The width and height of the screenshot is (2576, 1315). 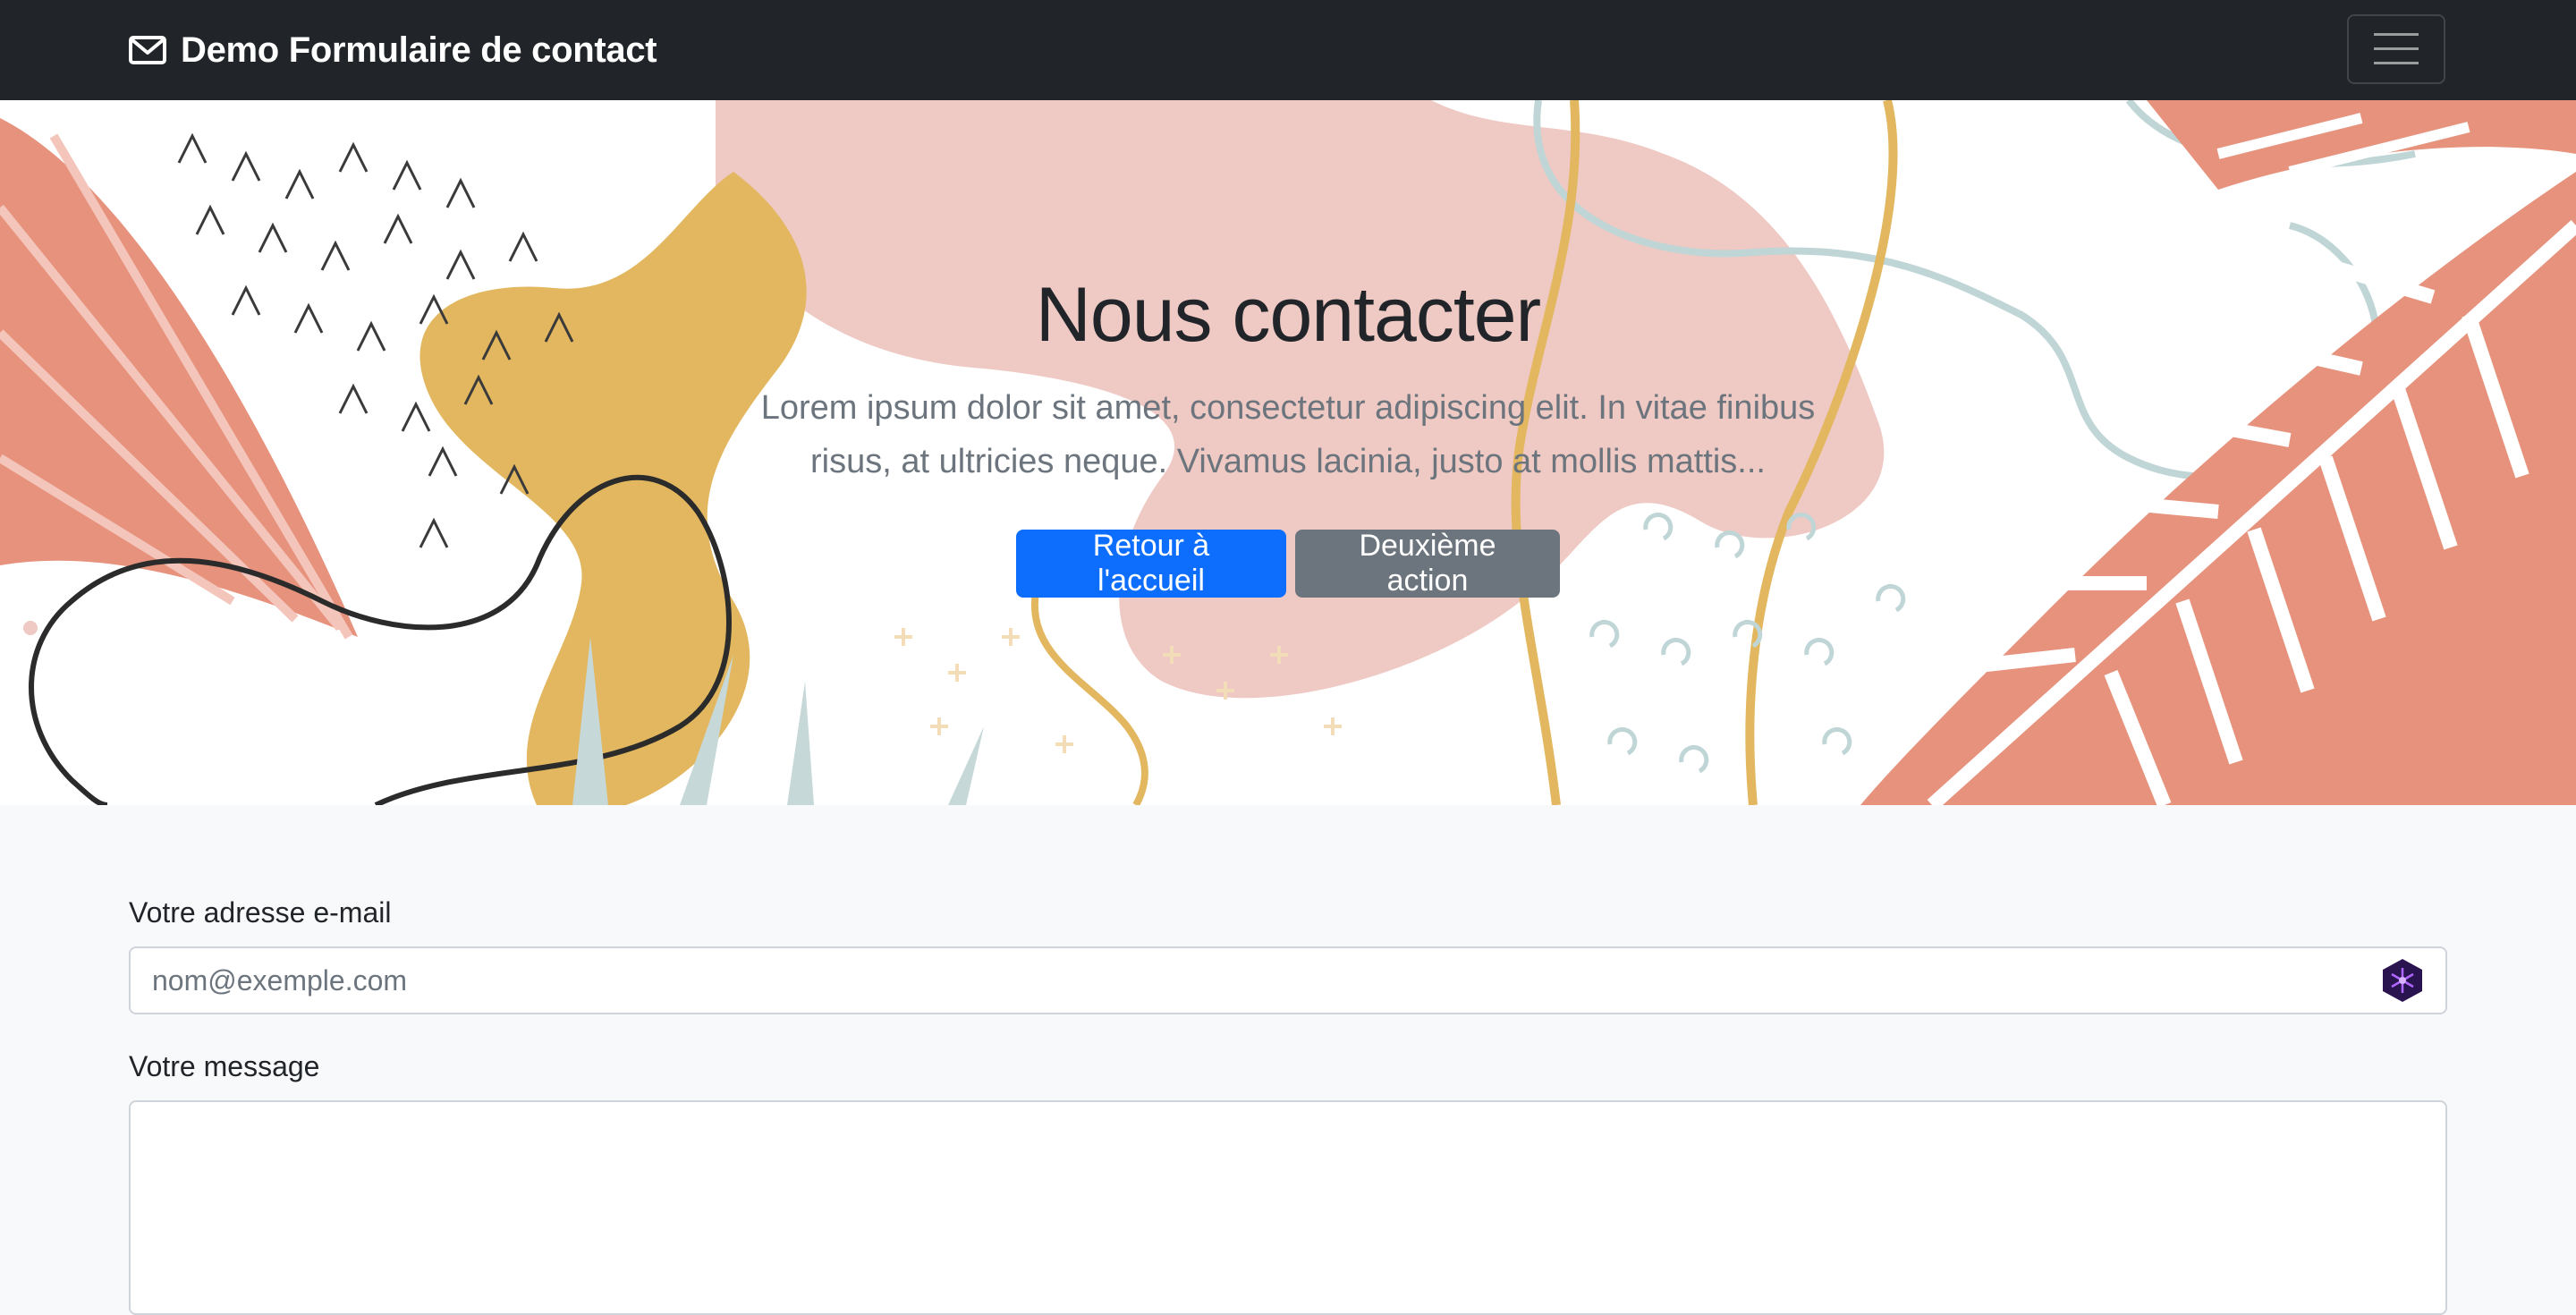 What do you see at coordinates (224, 1066) in the screenshot?
I see `message-label: Votre message` at bounding box center [224, 1066].